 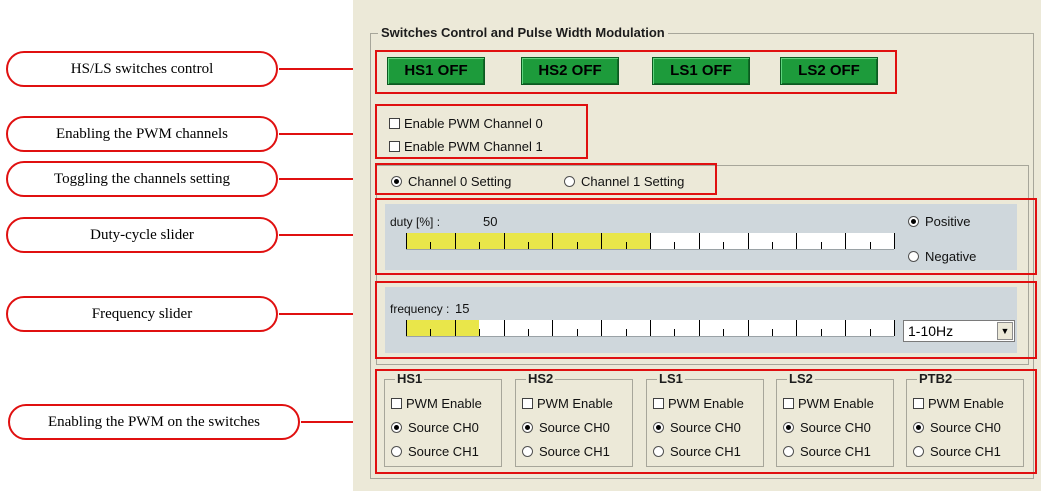 I want to click on enable-pwm-ch1-checkbox: Enable PWM Channel 1, so click(x=466, y=146).